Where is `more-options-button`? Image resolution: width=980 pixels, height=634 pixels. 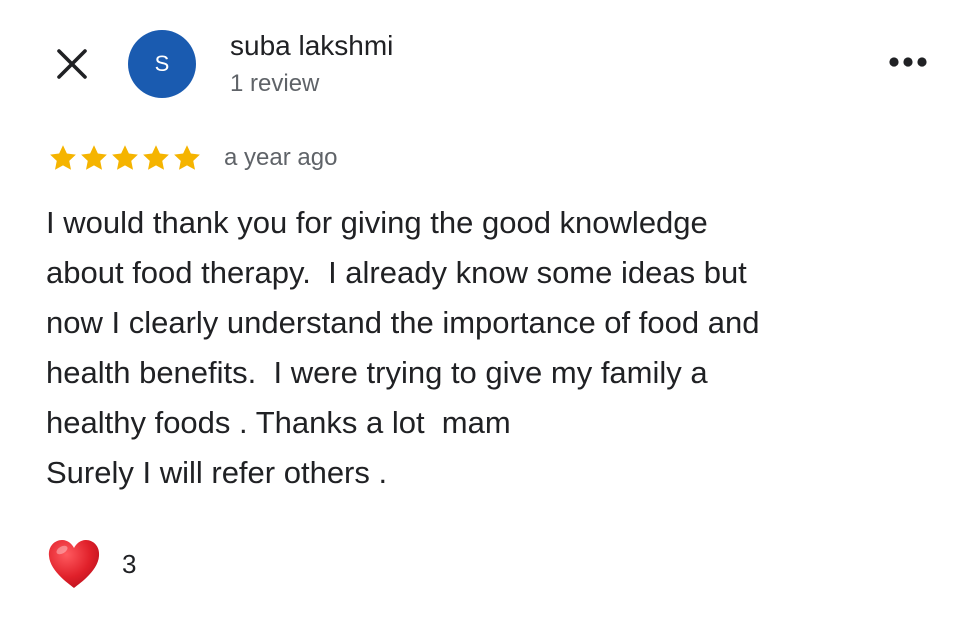
more-options-button is located at coordinates (908, 64).